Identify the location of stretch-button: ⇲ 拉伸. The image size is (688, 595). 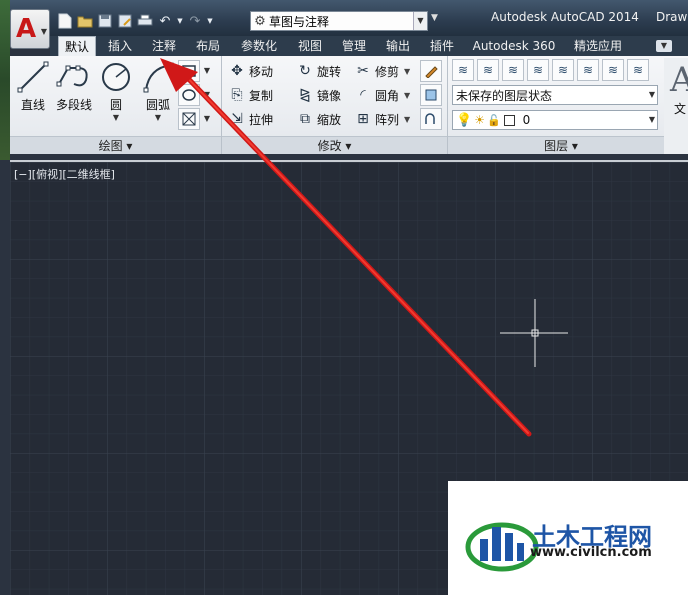
(250, 119).